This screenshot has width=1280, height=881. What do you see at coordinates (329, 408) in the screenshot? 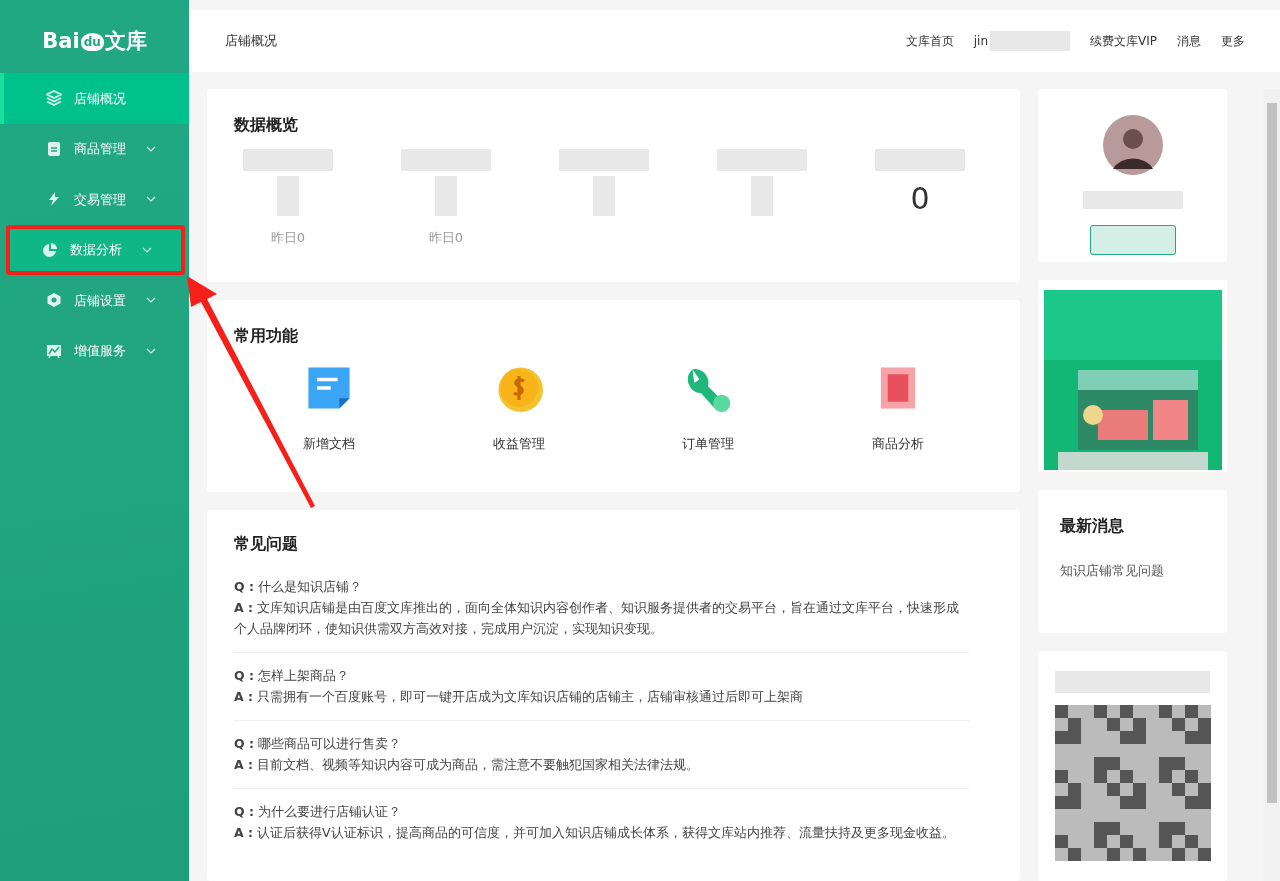
I see `function-item: 新增文档` at bounding box center [329, 408].